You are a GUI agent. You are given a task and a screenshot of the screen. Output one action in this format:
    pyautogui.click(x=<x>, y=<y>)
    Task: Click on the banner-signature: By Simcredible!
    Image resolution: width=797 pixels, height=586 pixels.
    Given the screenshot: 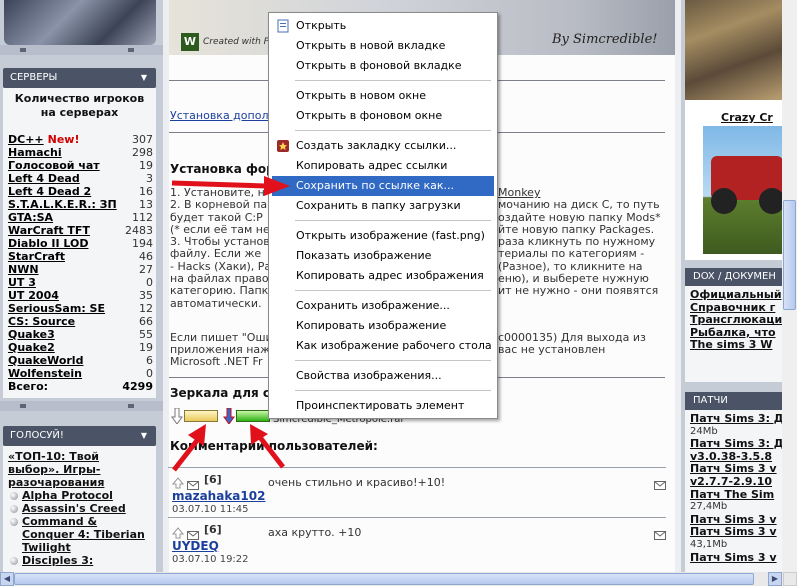 What is the action you would take?
    pyautogui.click(x=605, y=39)
    